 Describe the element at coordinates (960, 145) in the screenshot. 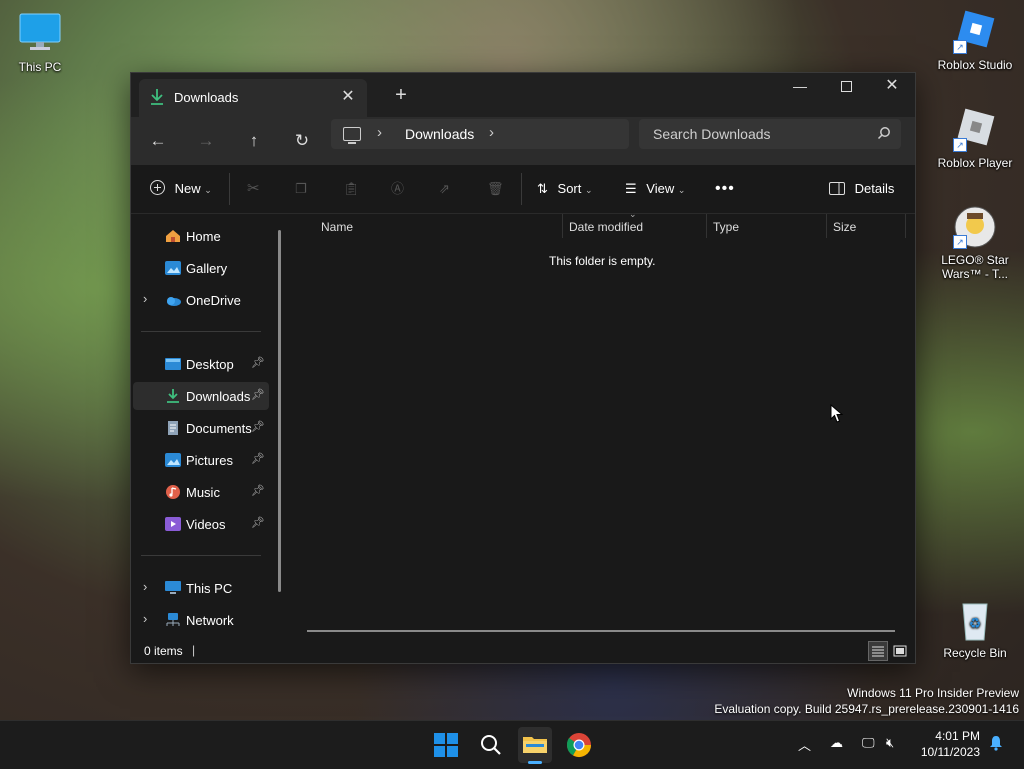

I see `shortcut-arrow-icon: ↗` at that location.